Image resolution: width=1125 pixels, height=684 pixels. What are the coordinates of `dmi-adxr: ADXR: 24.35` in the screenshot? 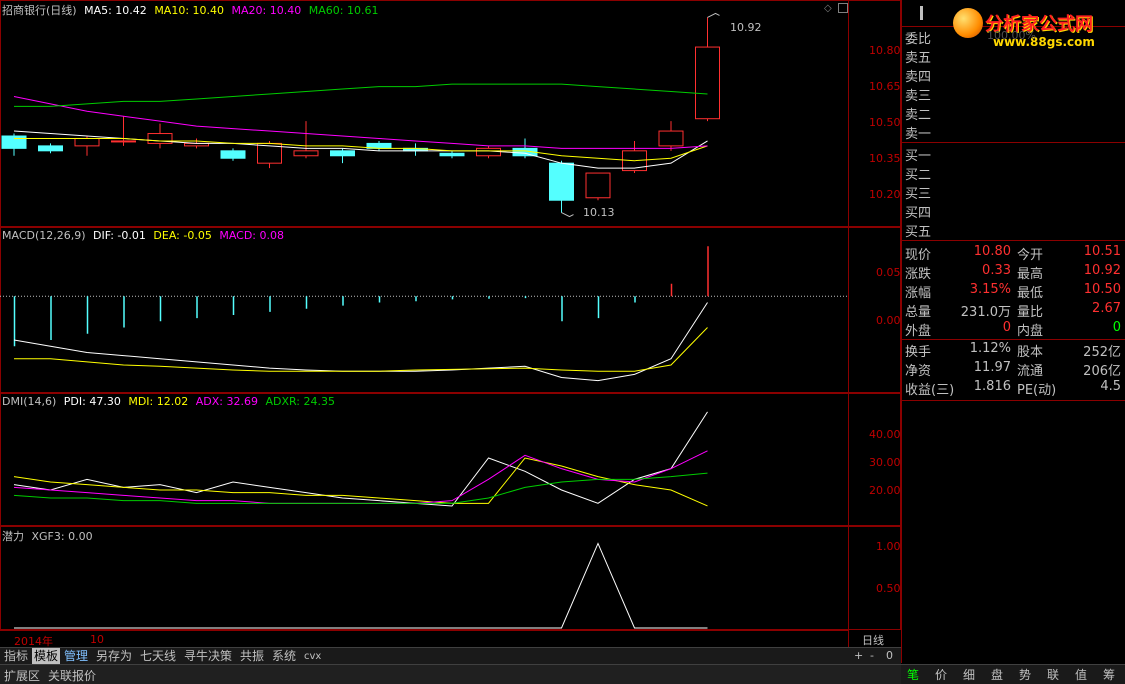 It's located at (300, 401).